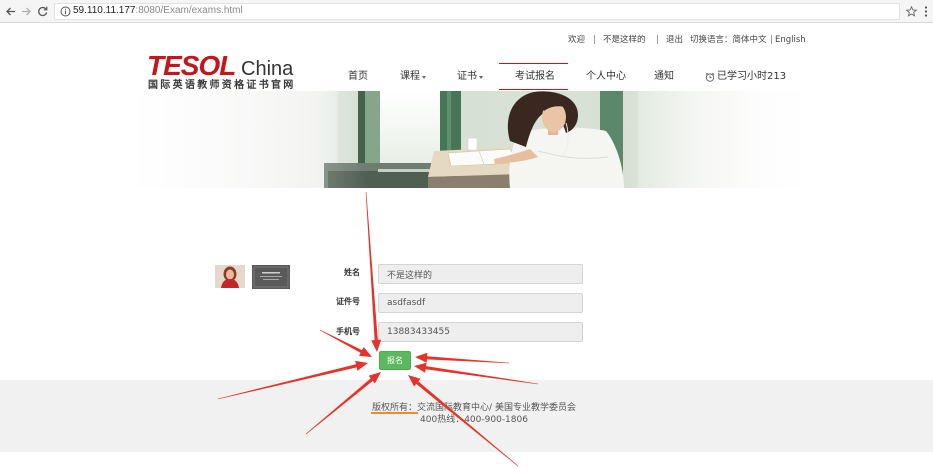 The width and height of the screenshot is (933, 468). I want to click on id-number-label: 证件号, so click(348, 301).